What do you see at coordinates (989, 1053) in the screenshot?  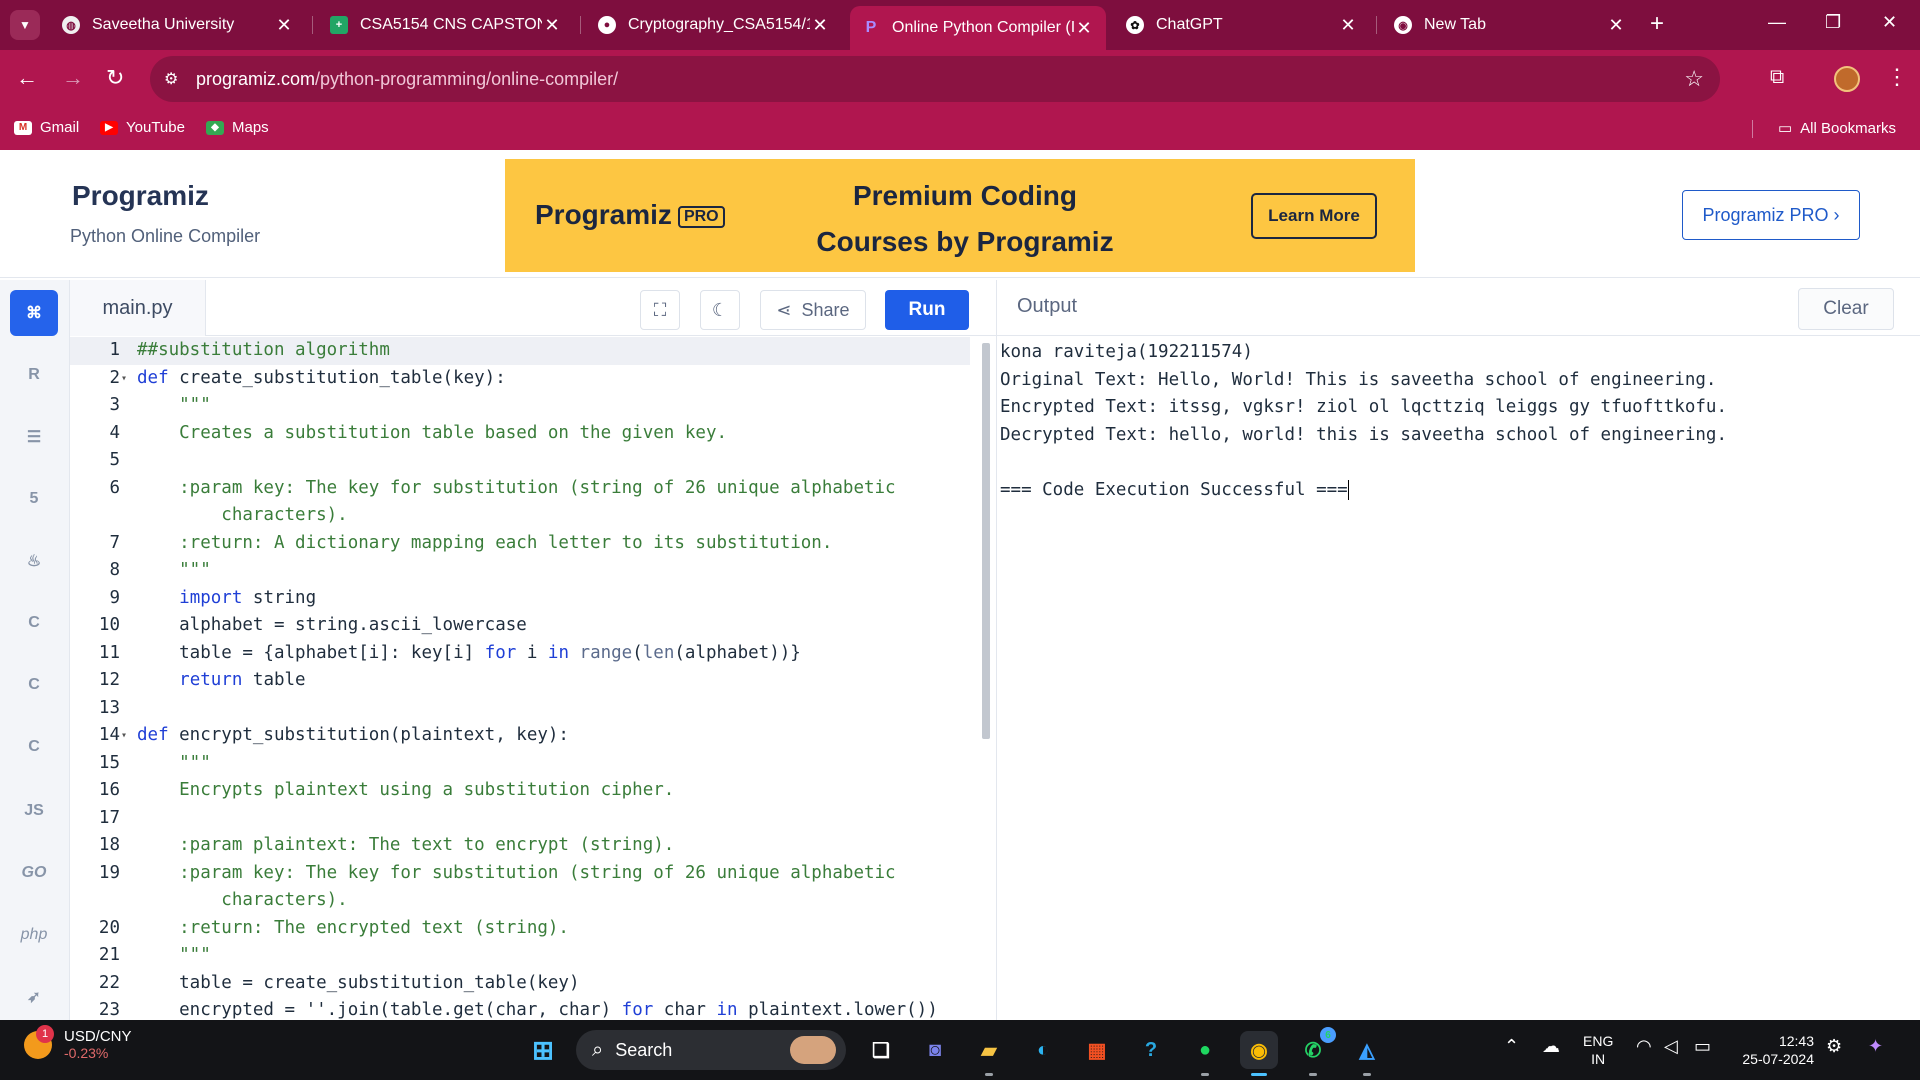 I see `file-explorer-icon: ▰` at bounding box center [989, 1053].